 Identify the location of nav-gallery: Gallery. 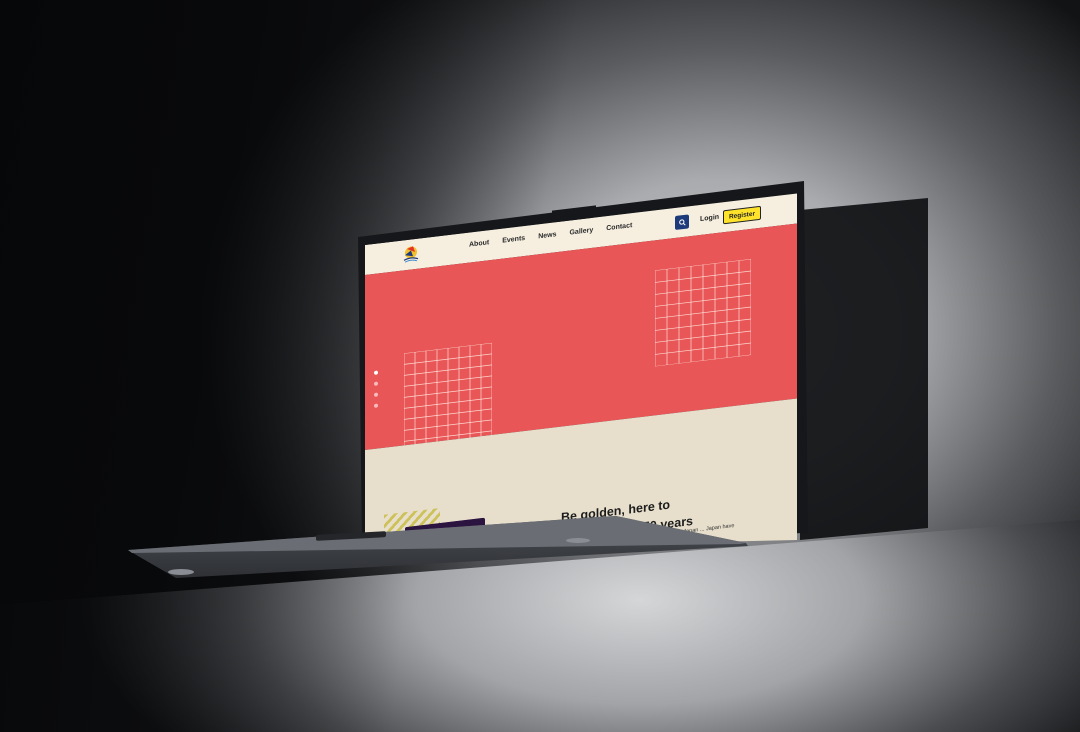
(581, 235).